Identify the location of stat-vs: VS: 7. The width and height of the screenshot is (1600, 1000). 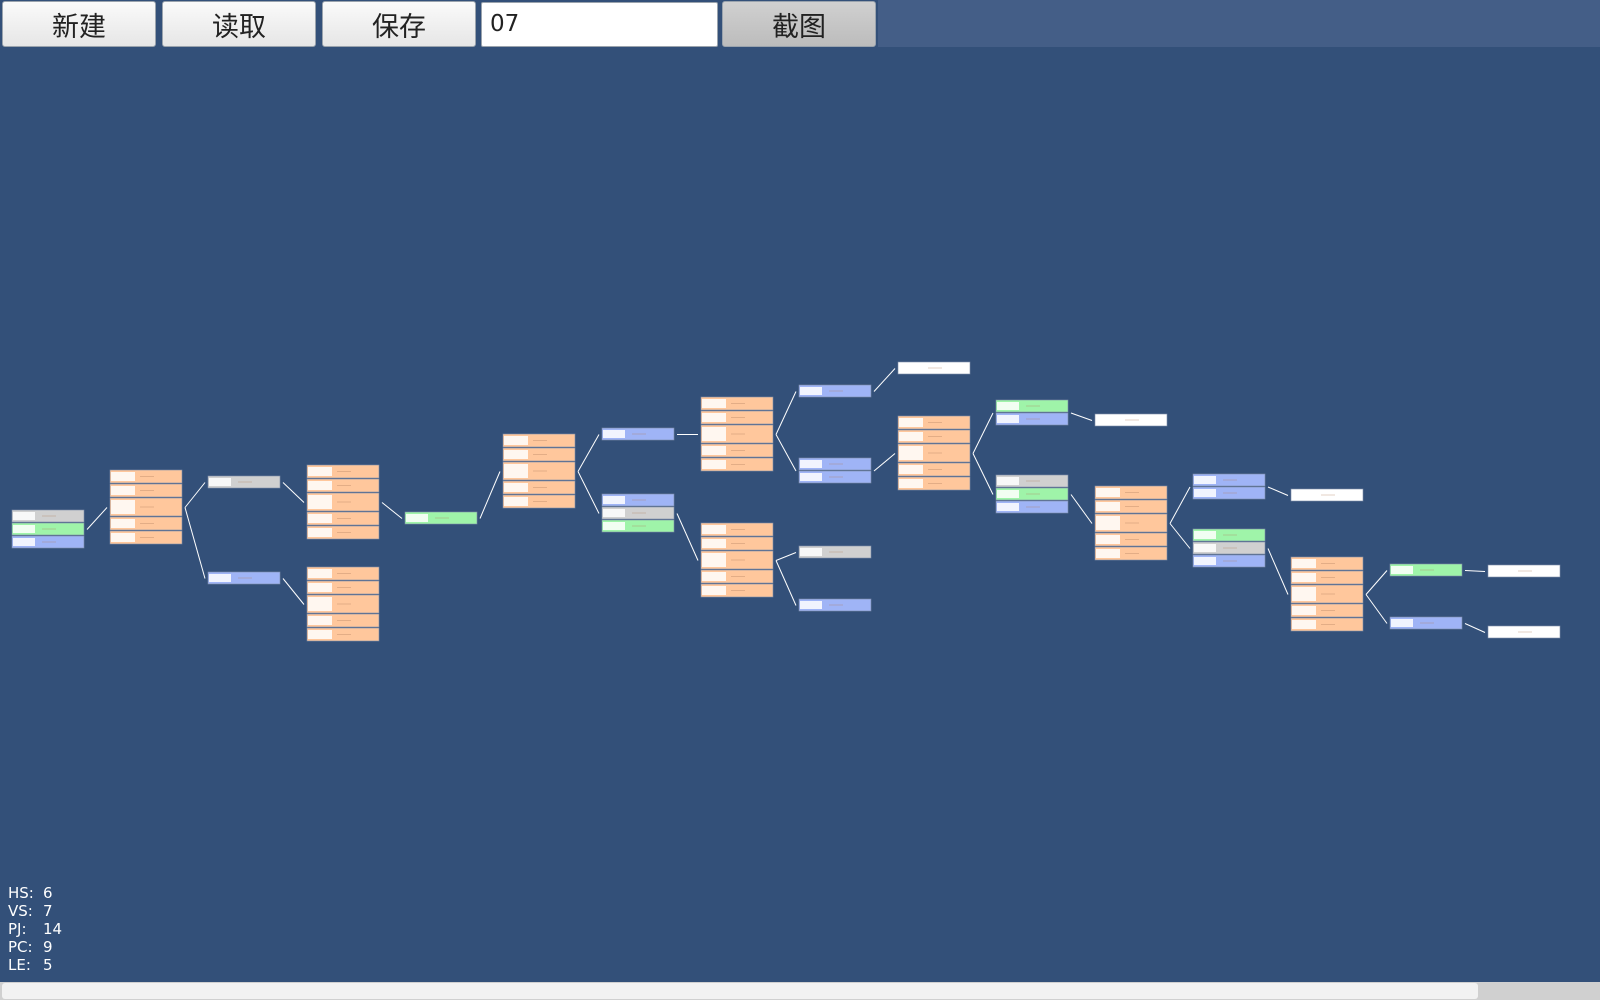
(30, 911).